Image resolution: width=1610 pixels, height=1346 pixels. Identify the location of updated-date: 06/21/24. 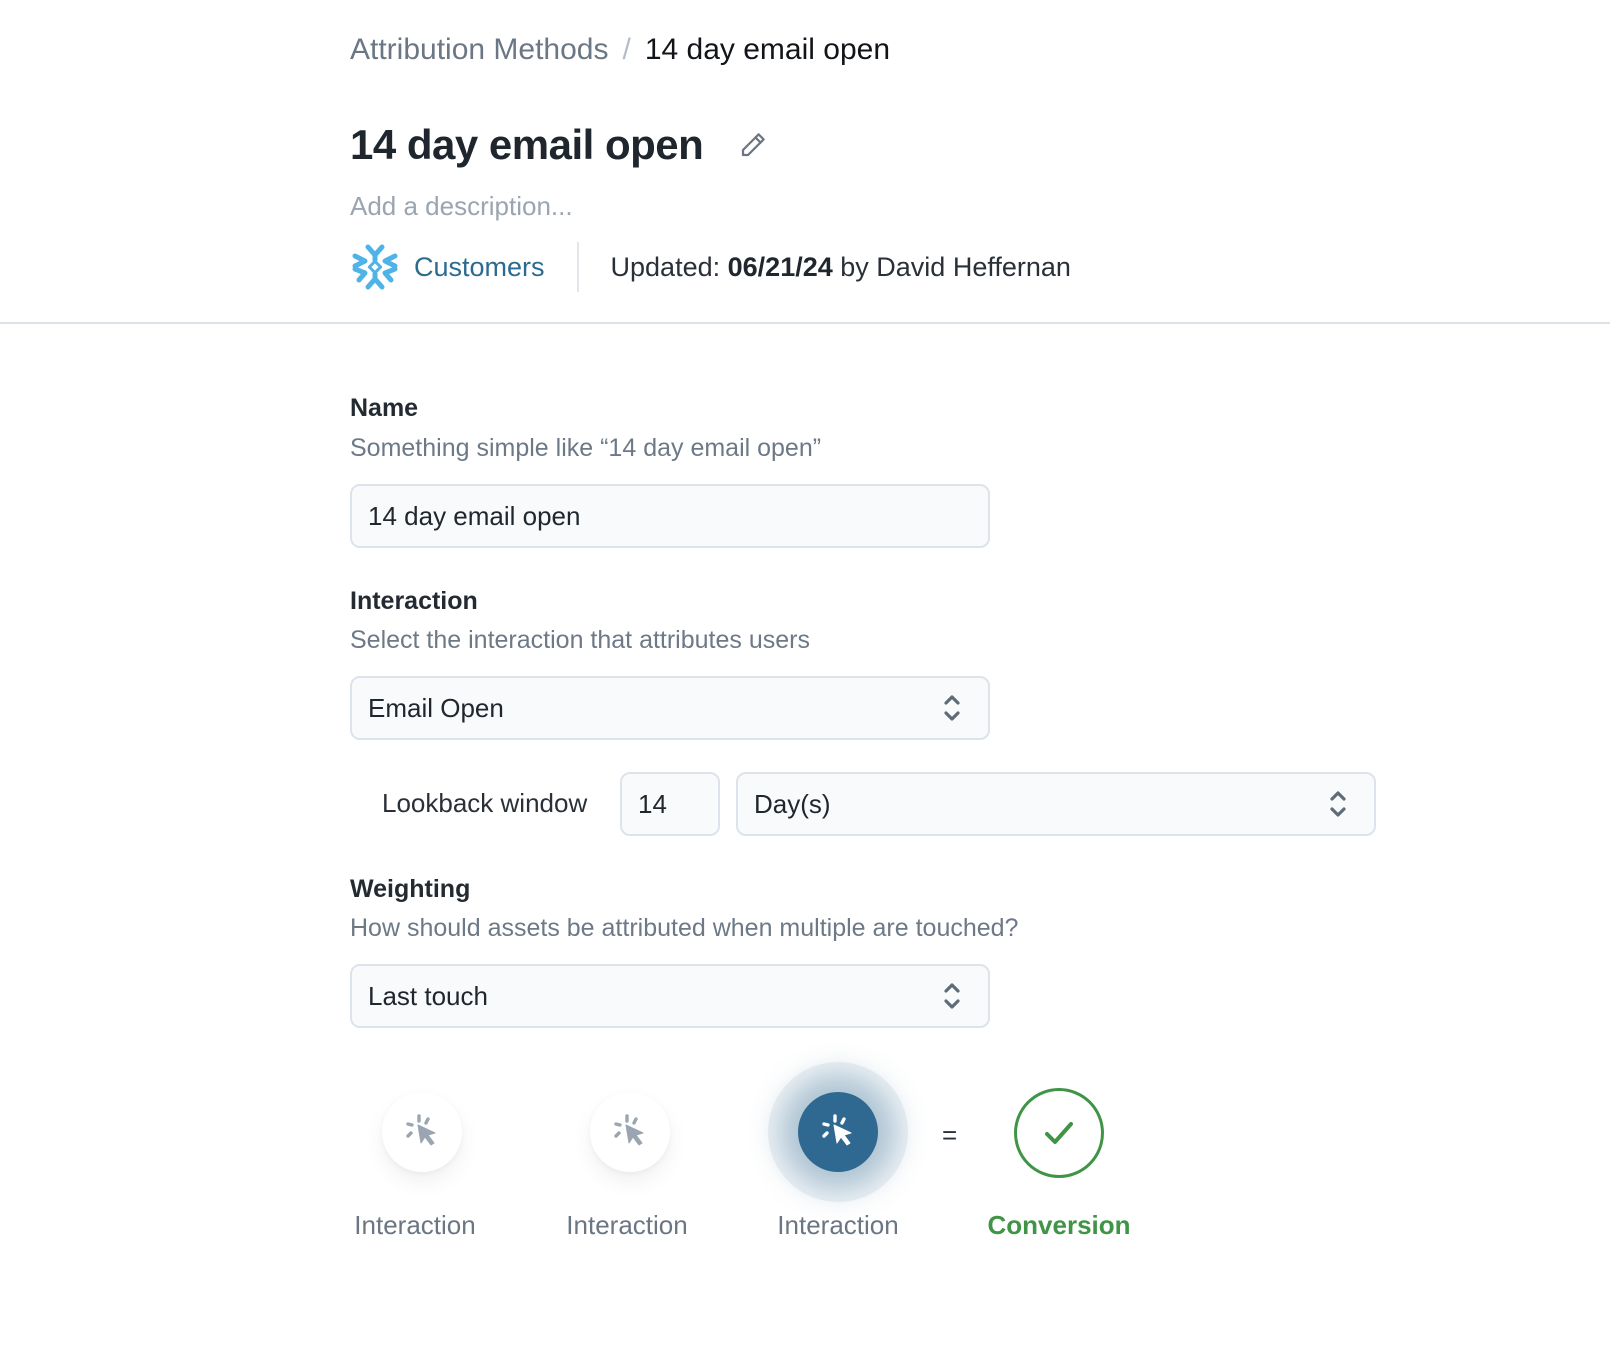
(780, 266).